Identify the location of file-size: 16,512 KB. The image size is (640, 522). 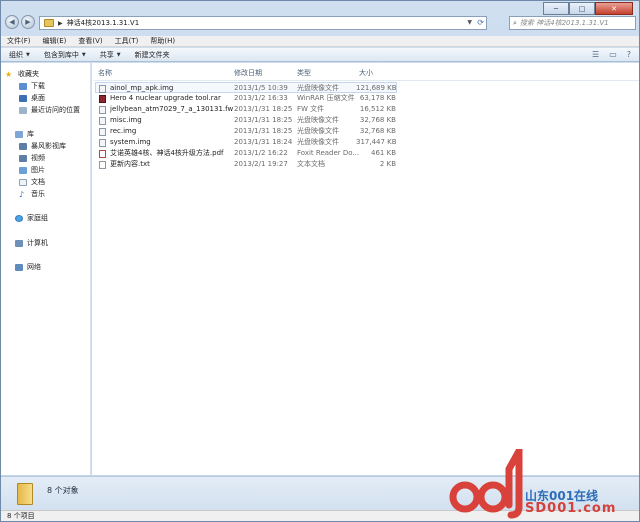
(377, 109).